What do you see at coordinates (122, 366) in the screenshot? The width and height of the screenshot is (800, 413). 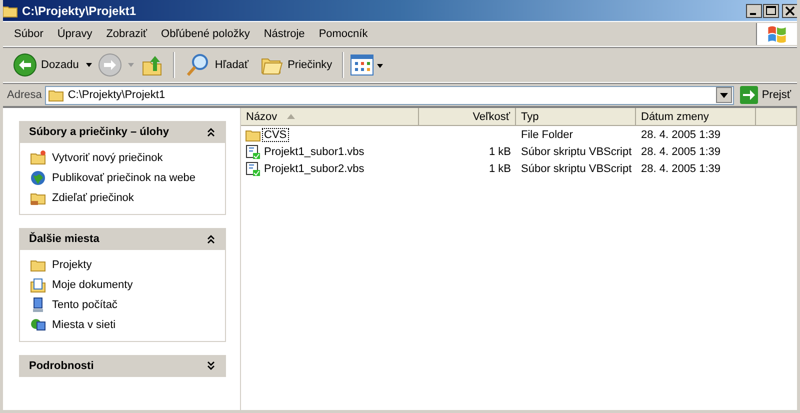 I see `pane-header: Podrobnosti` at bounding box center [122, 366].